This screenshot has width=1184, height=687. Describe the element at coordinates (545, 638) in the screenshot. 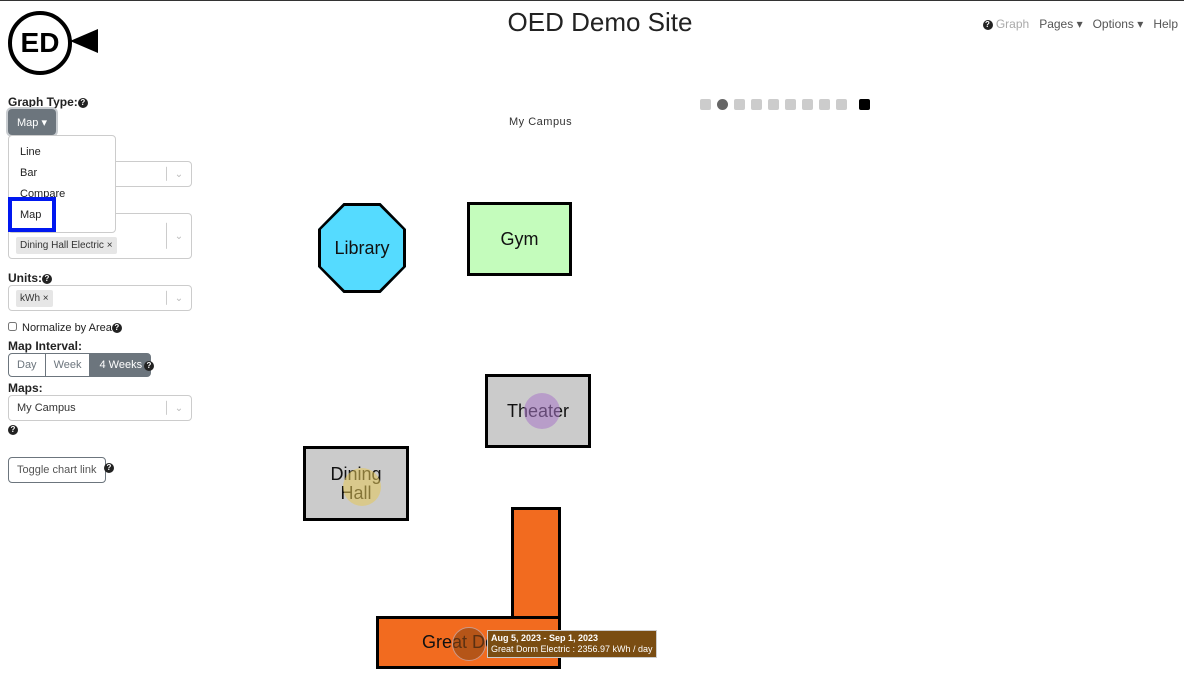

I see `tooltip-date: Aug 5, 2023 - Sep 1, 2023` at that location.